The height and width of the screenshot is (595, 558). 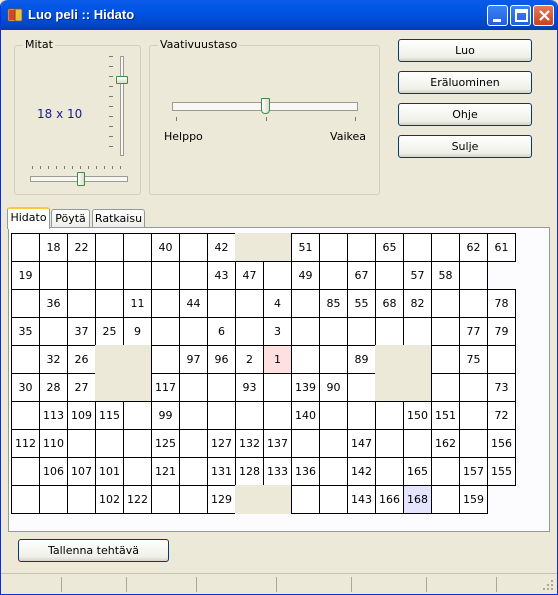 I want to click on difficulty-slider, so click(x=265, y=106).